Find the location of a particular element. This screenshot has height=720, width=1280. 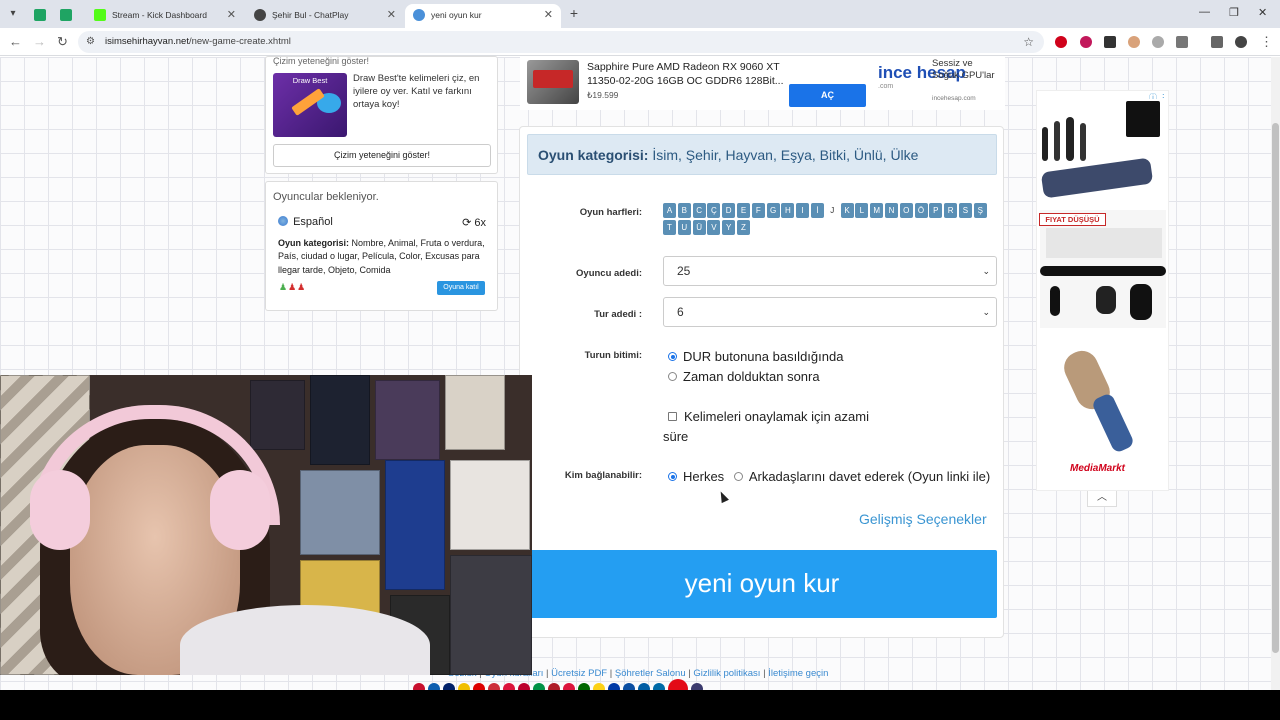

who-opt1: Herkes is located at coordinates (703, 476).